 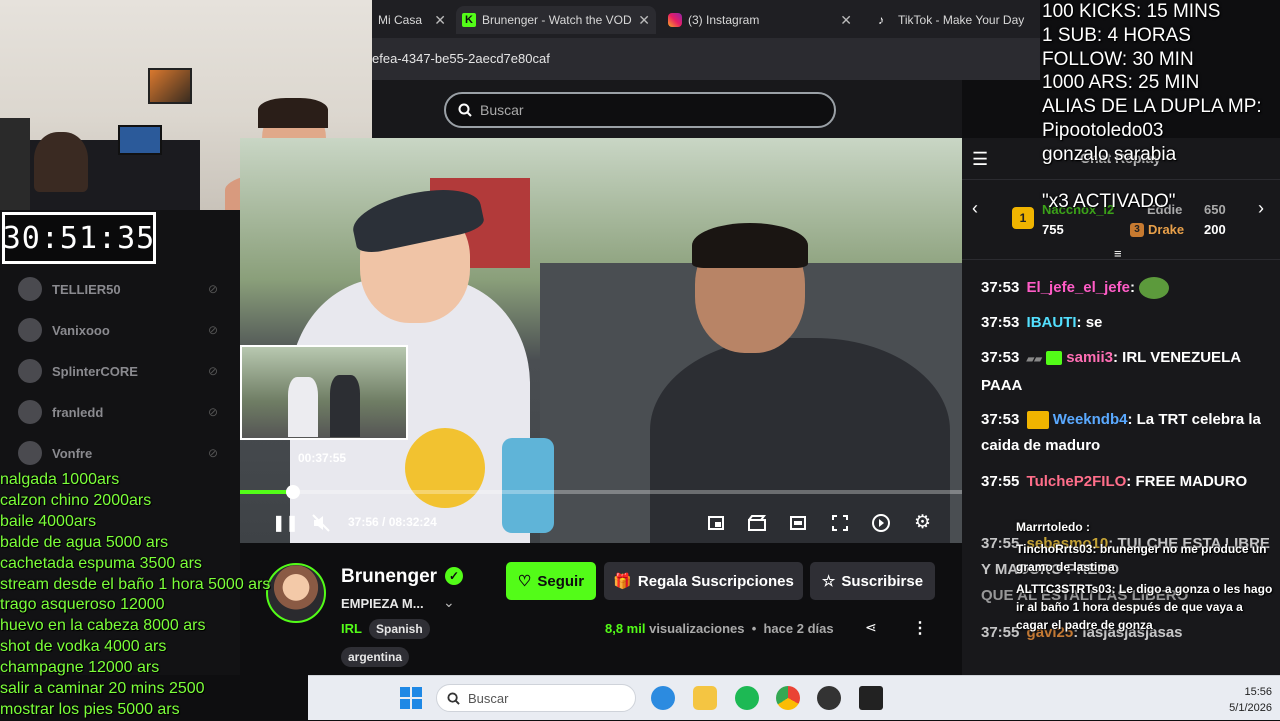 I want to click on subscribe-button: ☆ Suscribirse, so click(x=872, y=581).